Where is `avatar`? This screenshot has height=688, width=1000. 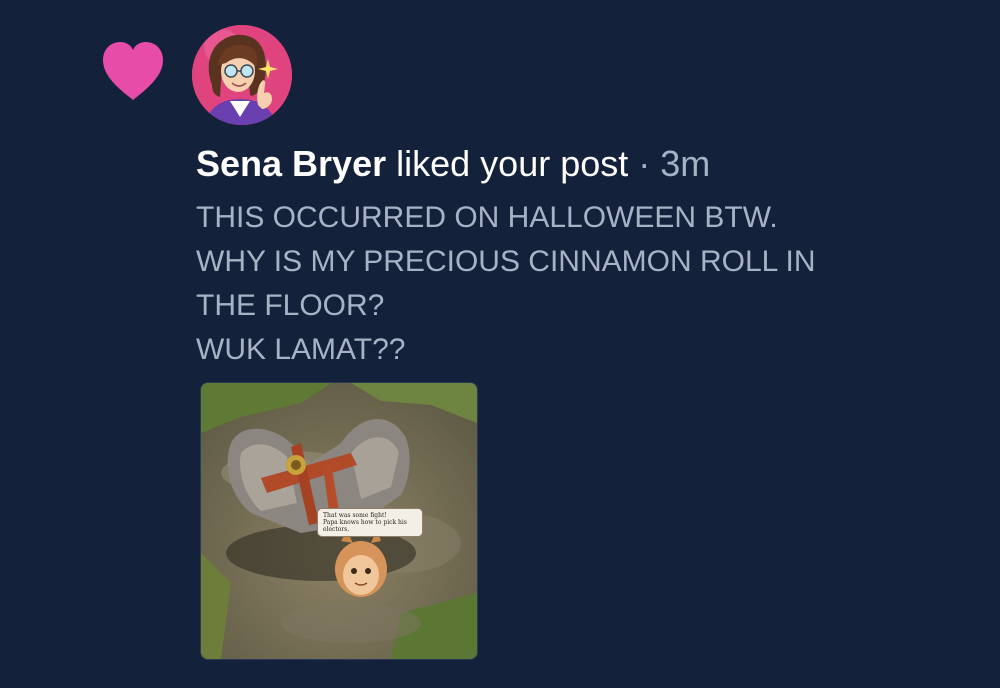
avatar is located at coordinates (242, 75).